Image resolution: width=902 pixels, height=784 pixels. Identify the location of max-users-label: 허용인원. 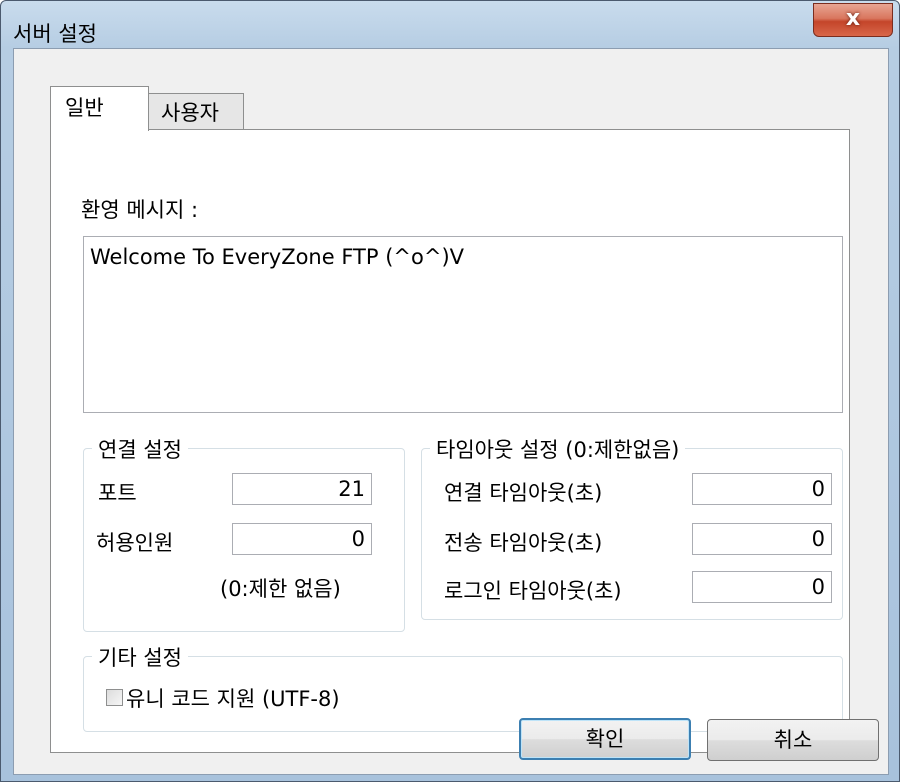
(135, 543).